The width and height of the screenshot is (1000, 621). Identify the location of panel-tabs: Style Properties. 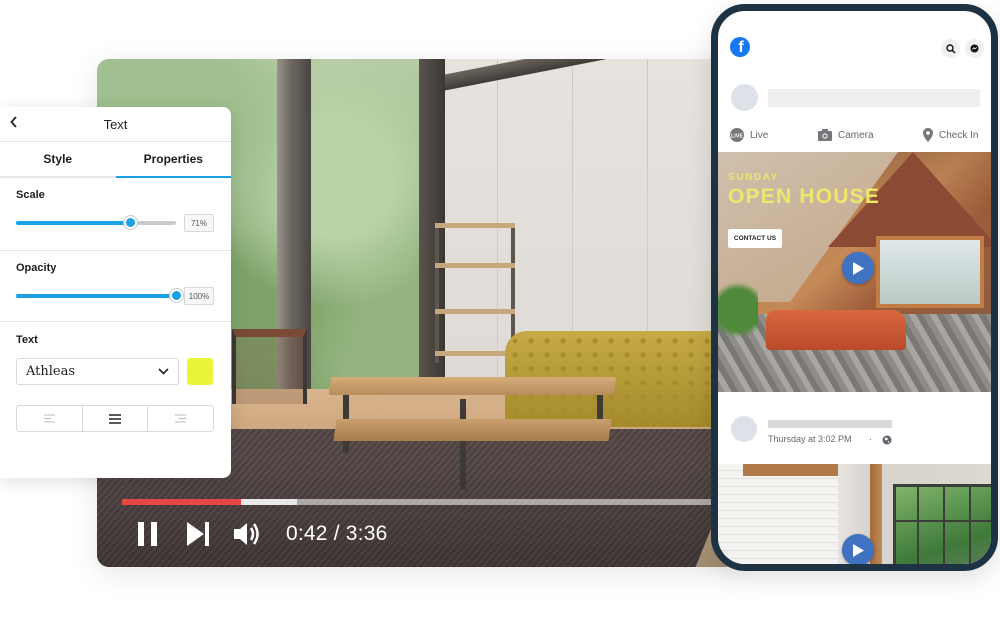
(115, 160).